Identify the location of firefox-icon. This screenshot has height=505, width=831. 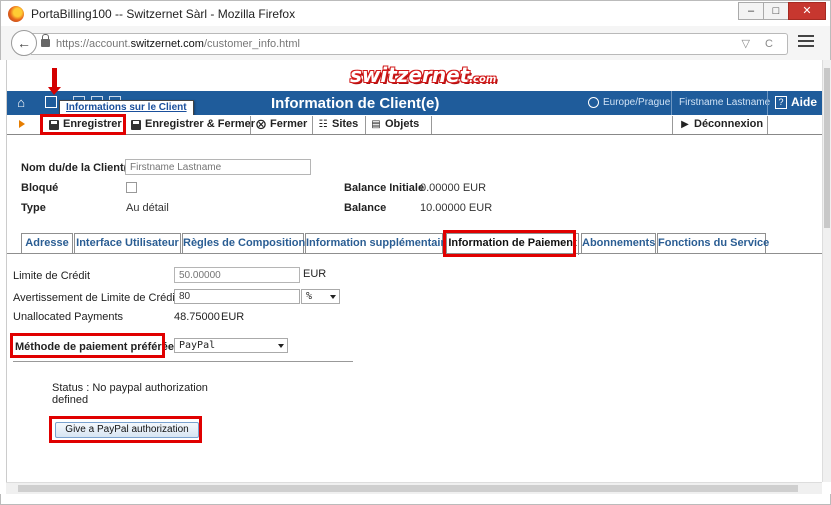
(16, 14).